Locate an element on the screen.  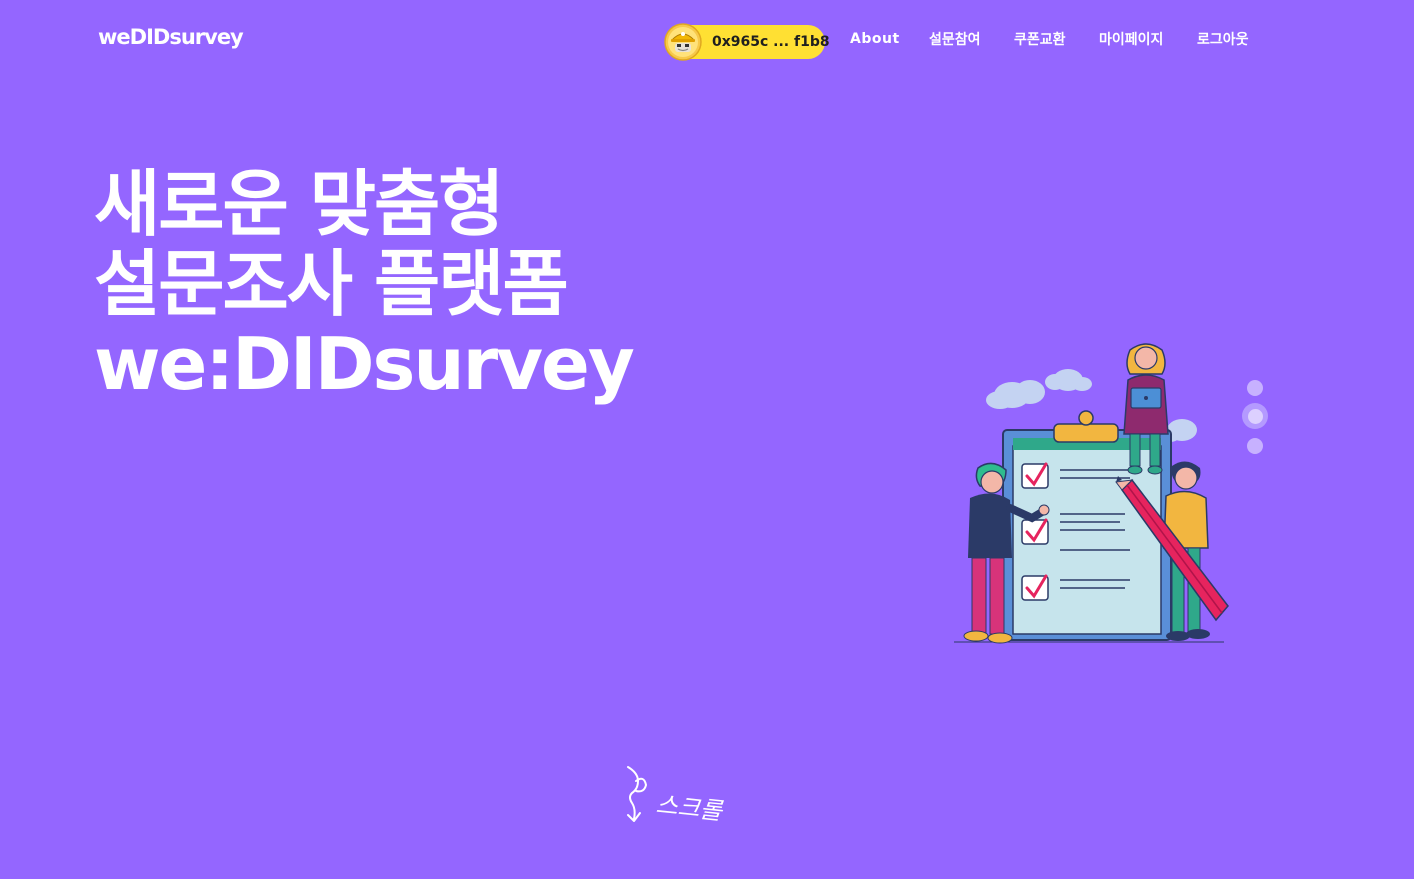
carousel-dot-2-active is located at coordinates (1255, 416).